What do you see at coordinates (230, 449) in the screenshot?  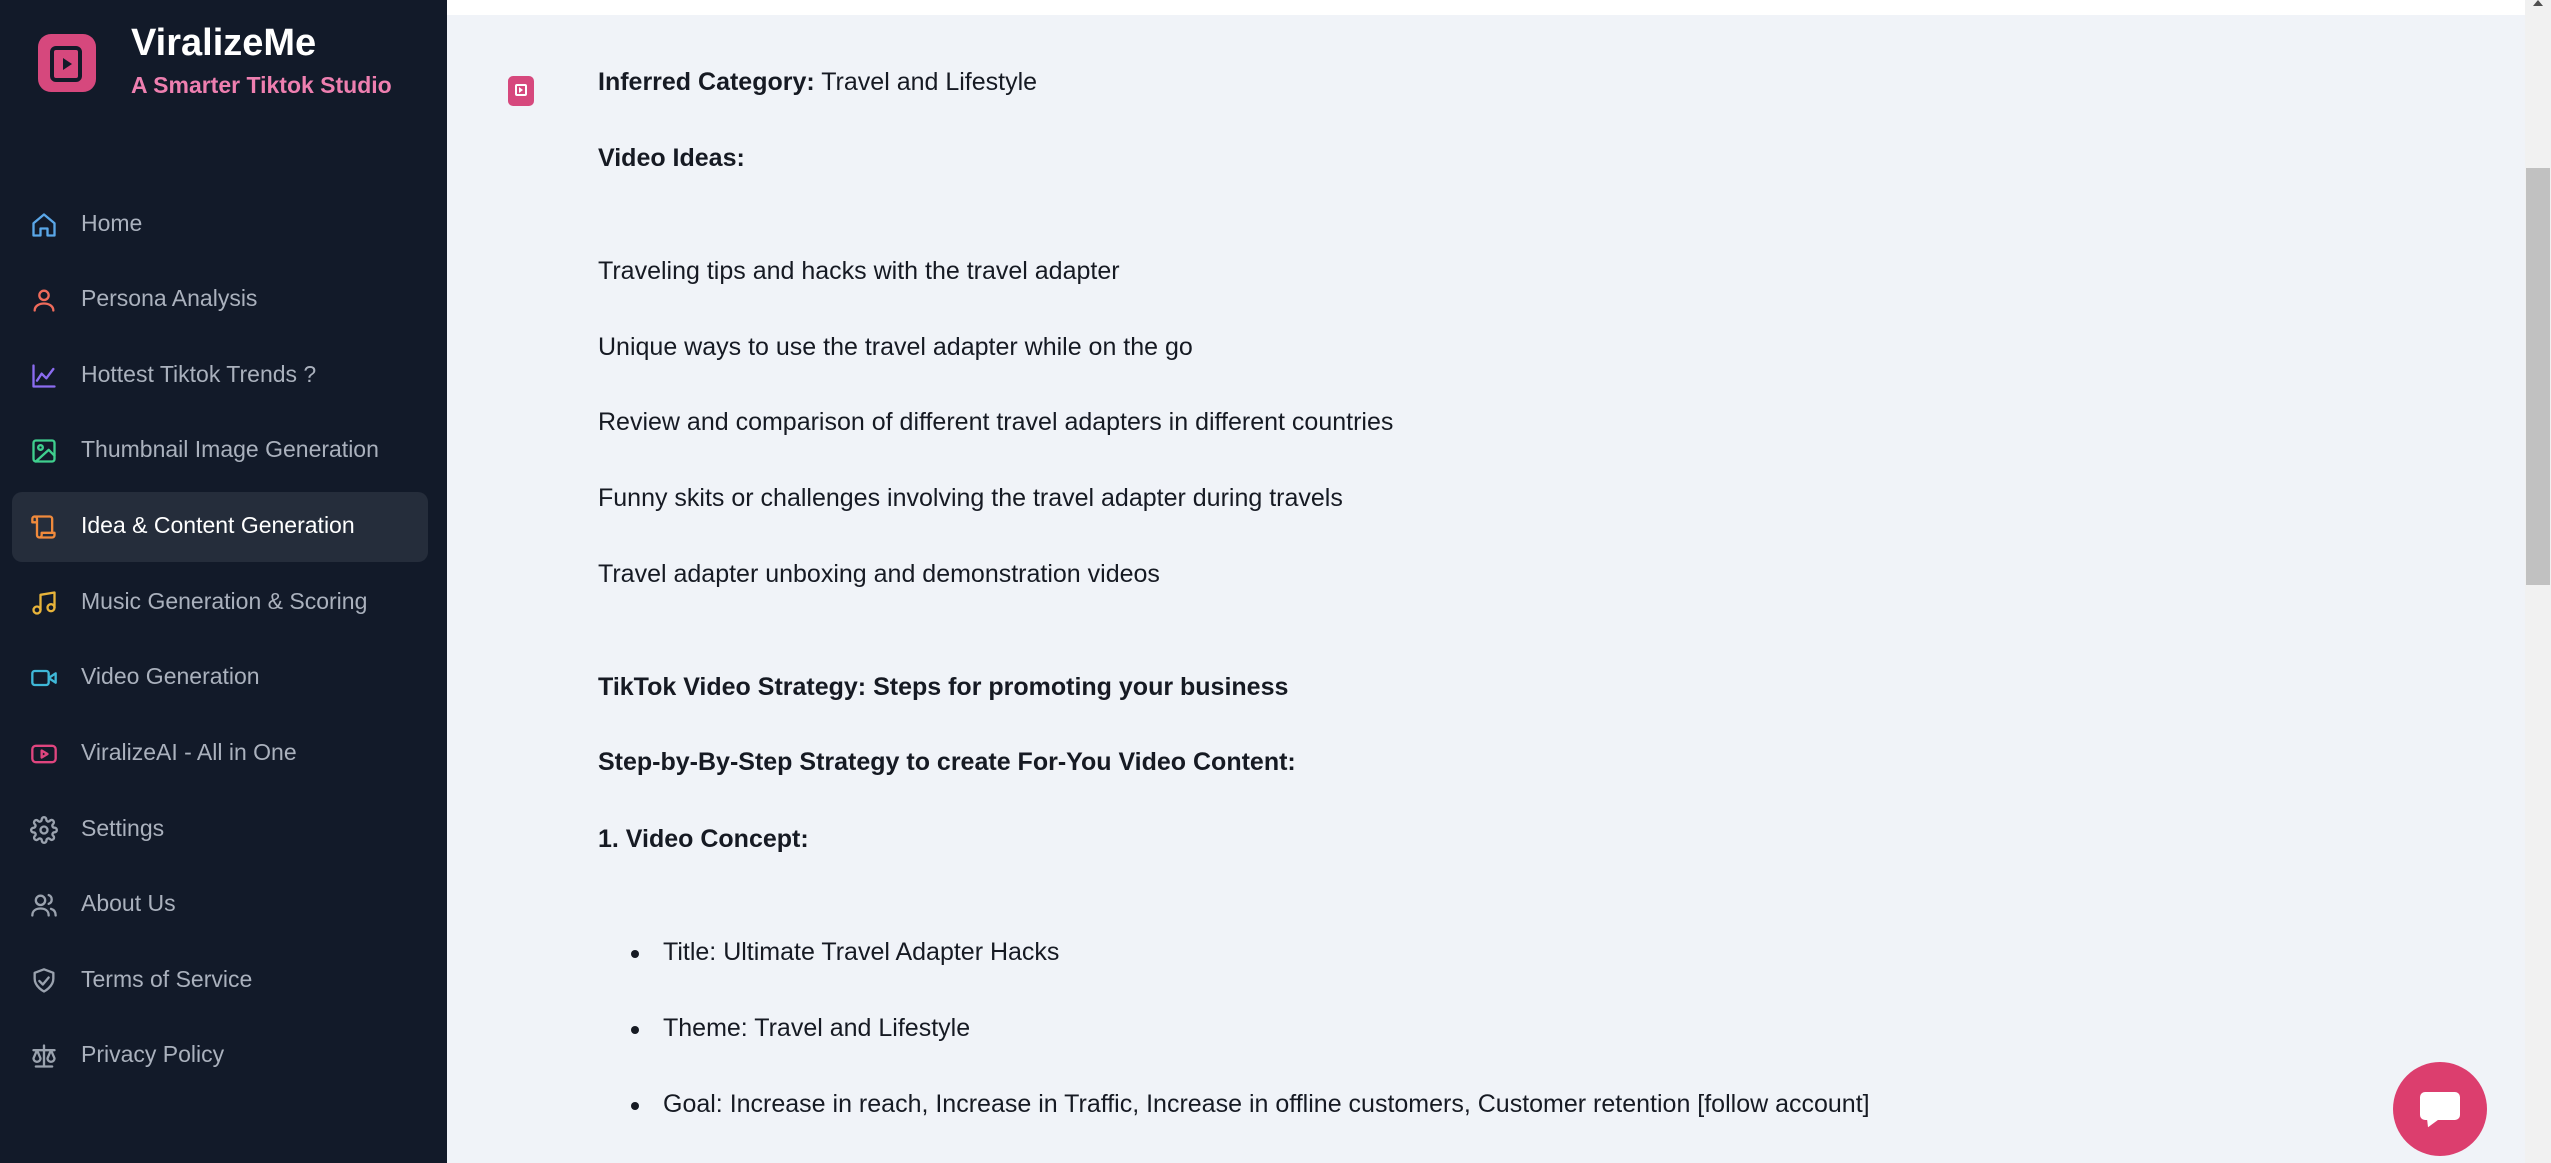 I see `sidebar-item-label: Thumbnail Image Generation` at bounding box center [230, 449].